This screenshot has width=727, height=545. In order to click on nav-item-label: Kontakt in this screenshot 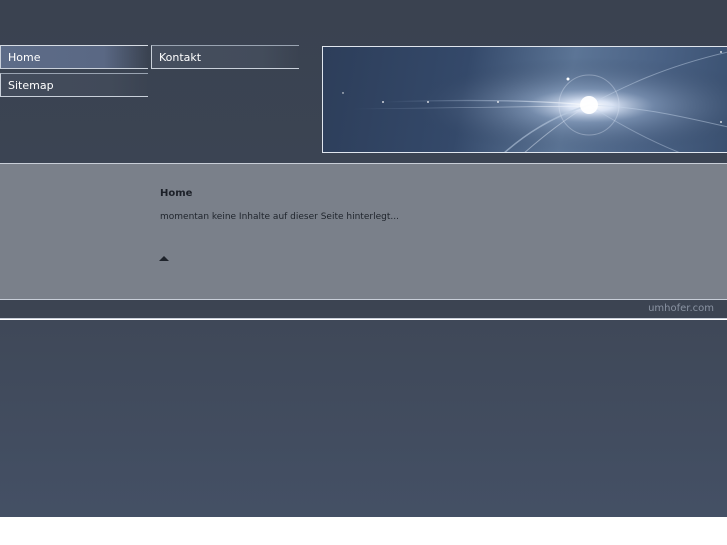, I will do `click(180, 57)`.